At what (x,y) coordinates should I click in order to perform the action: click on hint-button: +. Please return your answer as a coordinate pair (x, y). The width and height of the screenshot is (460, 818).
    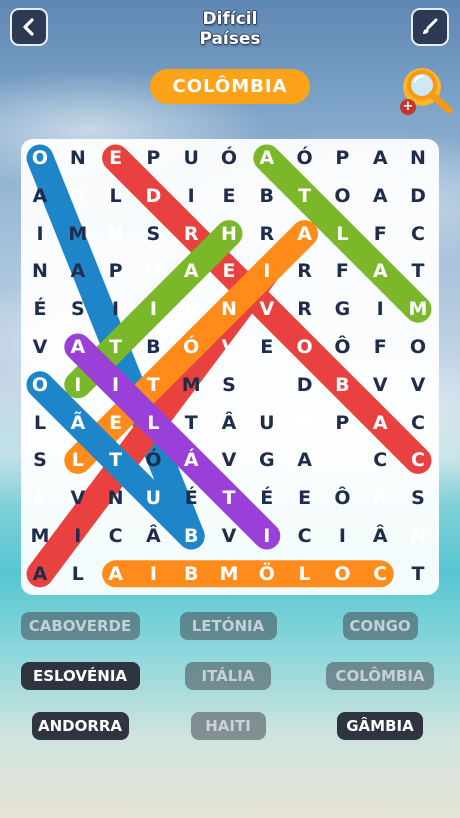
    Looking at the image, I should click on (428, 90).